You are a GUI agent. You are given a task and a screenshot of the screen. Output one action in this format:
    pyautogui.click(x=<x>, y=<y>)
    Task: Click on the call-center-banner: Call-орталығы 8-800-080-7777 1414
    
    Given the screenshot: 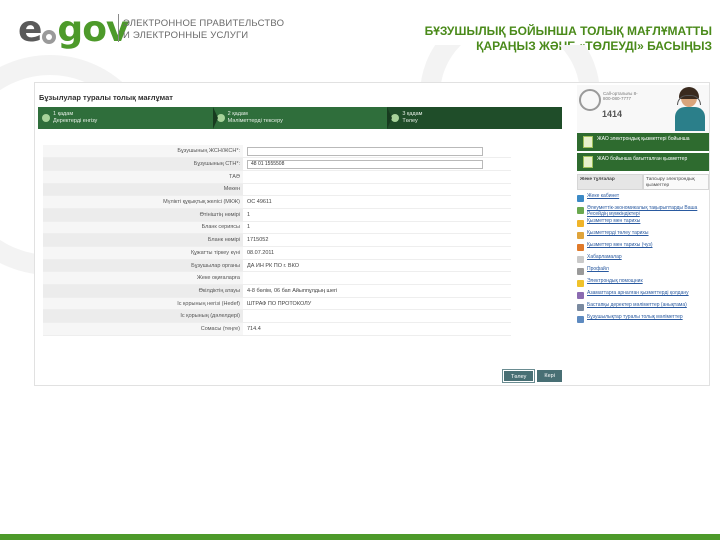 What is the action you would take?
    pyautogui.click(x=643, y=109)
    